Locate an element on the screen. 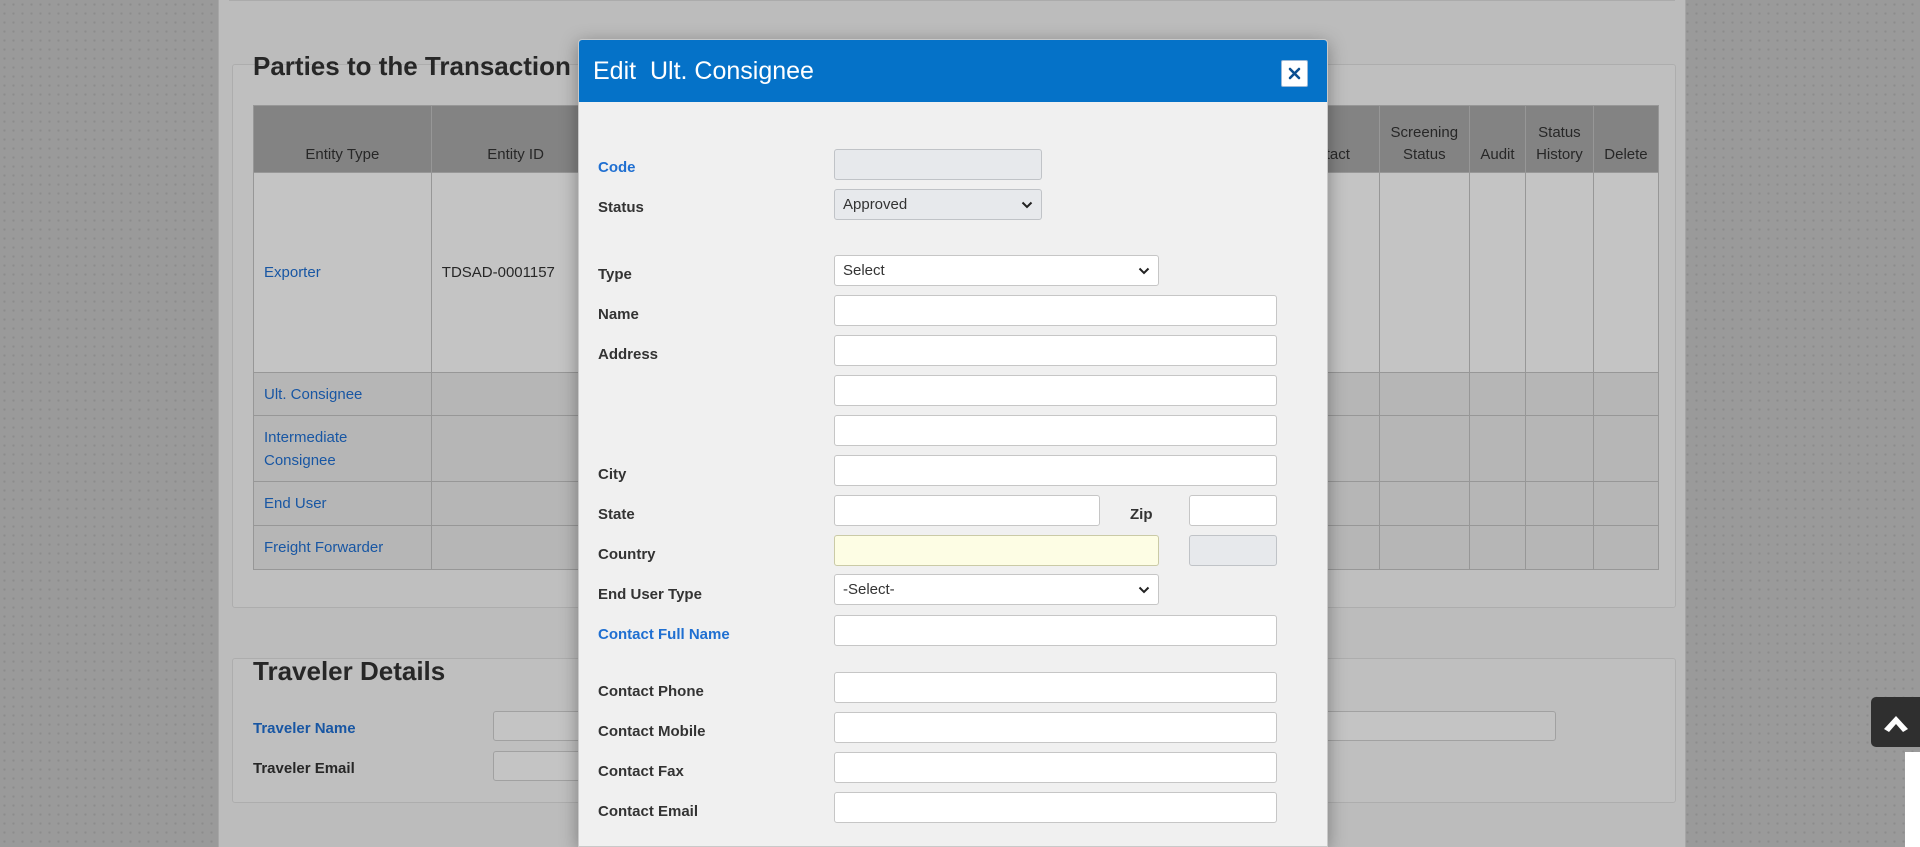  country-label: Country is located at coordinates (627, 554).